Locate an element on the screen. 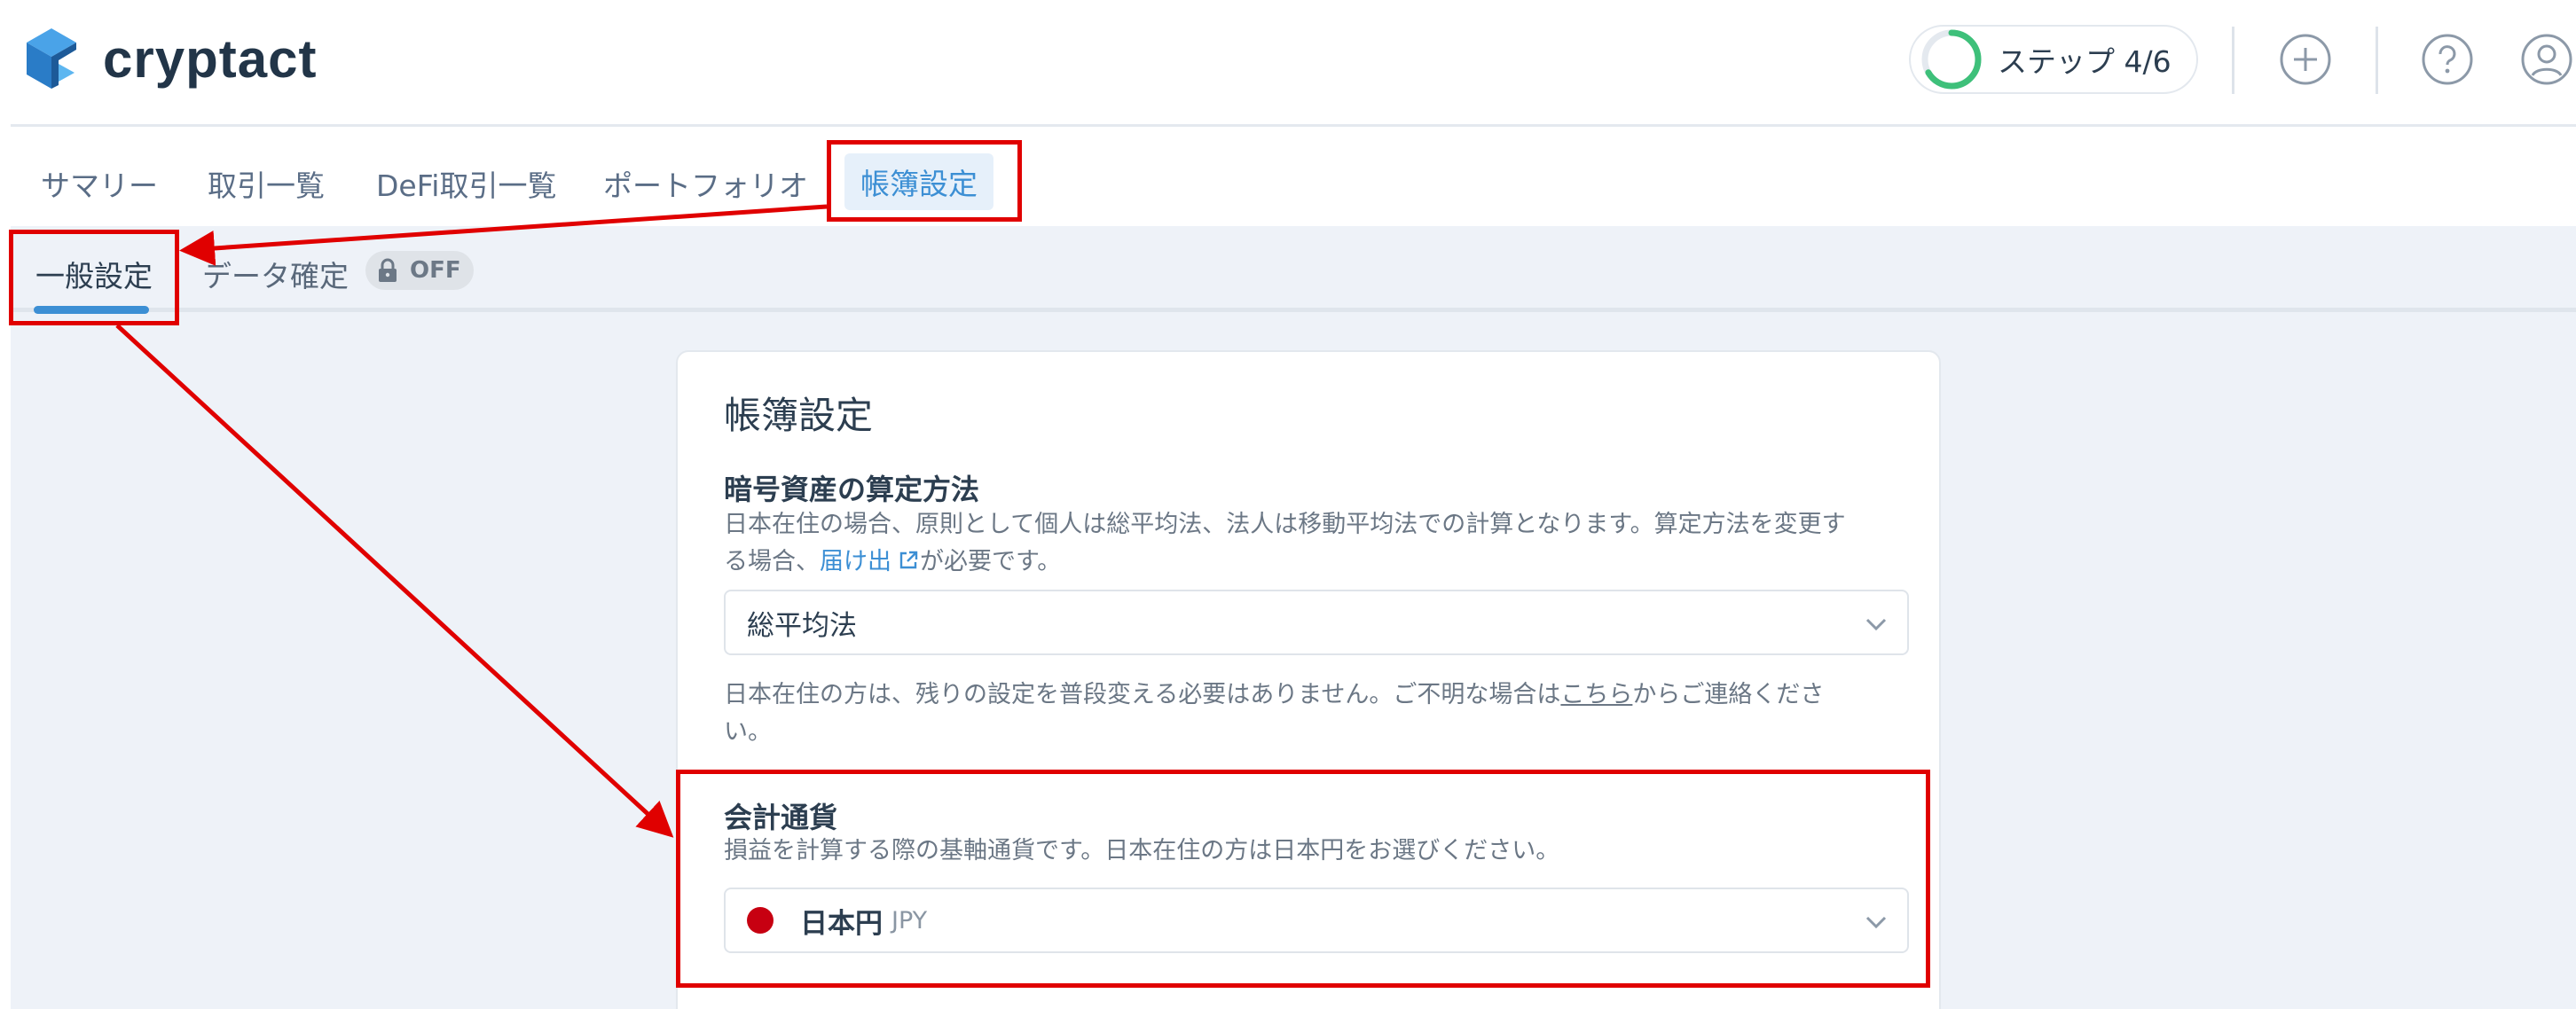 This screenshot has height=1009, width=2576. desc-text: が必要です。 is located at coordinates (991, 561).